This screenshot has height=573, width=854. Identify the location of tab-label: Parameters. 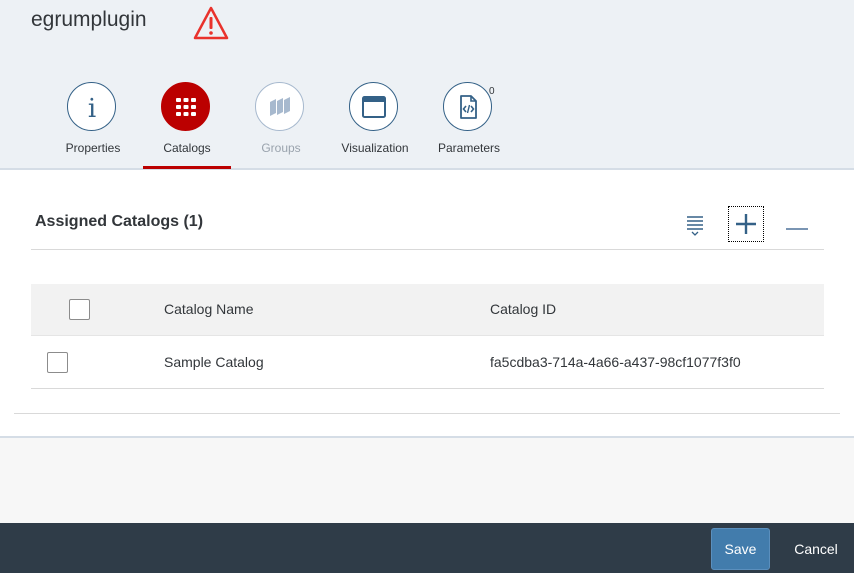
(469, 148).